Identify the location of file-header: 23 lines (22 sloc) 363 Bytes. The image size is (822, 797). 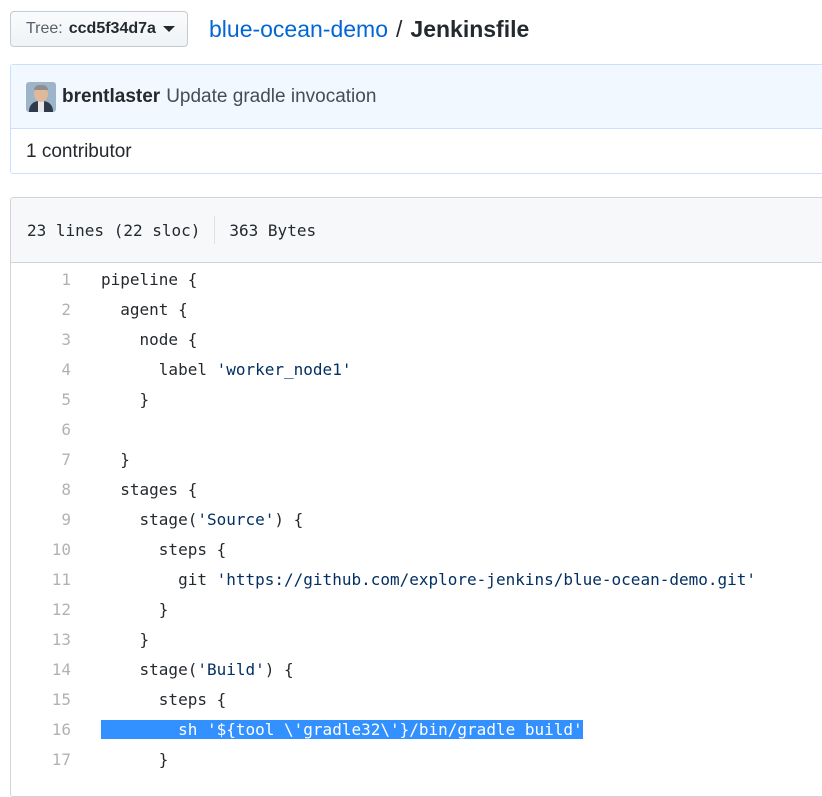
(416, 230).